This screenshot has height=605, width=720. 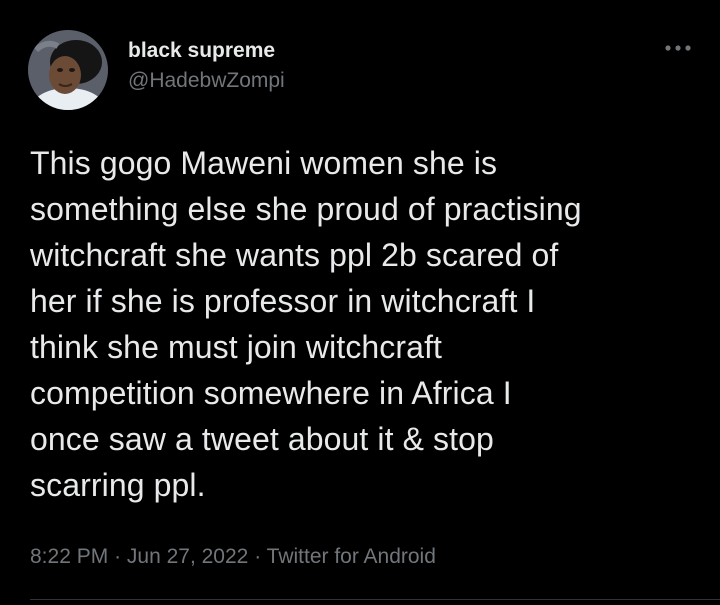 I want to click on tweet-text-line: This gogo Maweni women she is, so click(x=264, y=163).